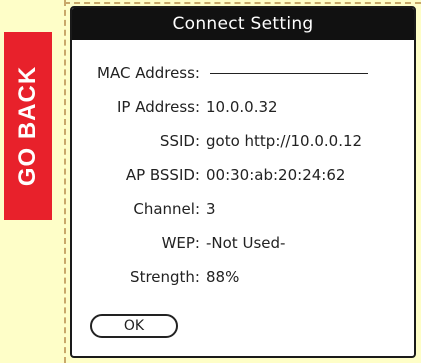 This screenshot has height=363, width=421. What do you see at coordinates (243, 285) in the screenshot?
I see `strength-row: Strength: 88%` at bounding box center [243, 285].